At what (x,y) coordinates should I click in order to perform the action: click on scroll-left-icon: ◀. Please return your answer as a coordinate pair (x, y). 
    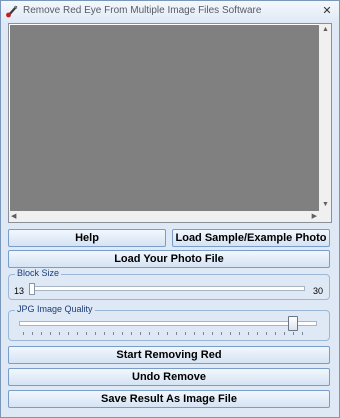
    Looking at the image, I should click on (13, 217).